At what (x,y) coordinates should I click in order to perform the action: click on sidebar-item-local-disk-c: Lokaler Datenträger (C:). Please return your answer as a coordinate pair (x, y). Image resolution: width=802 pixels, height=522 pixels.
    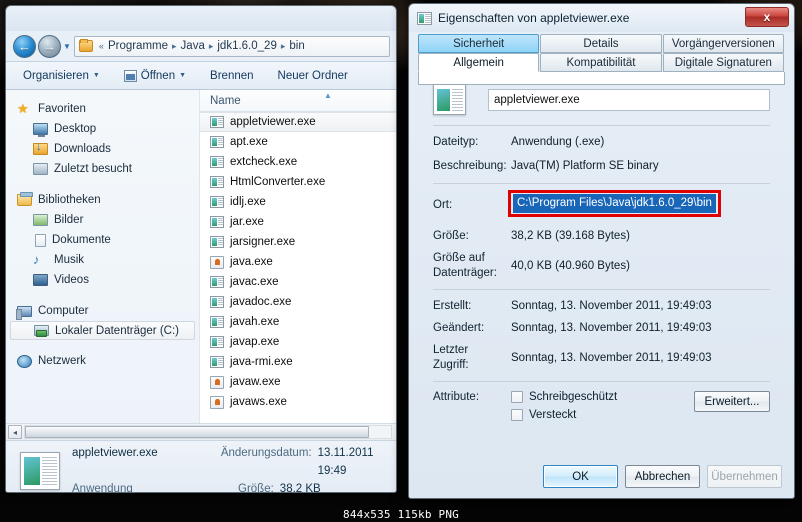
    Looking at the image, I should click on (102, 330).